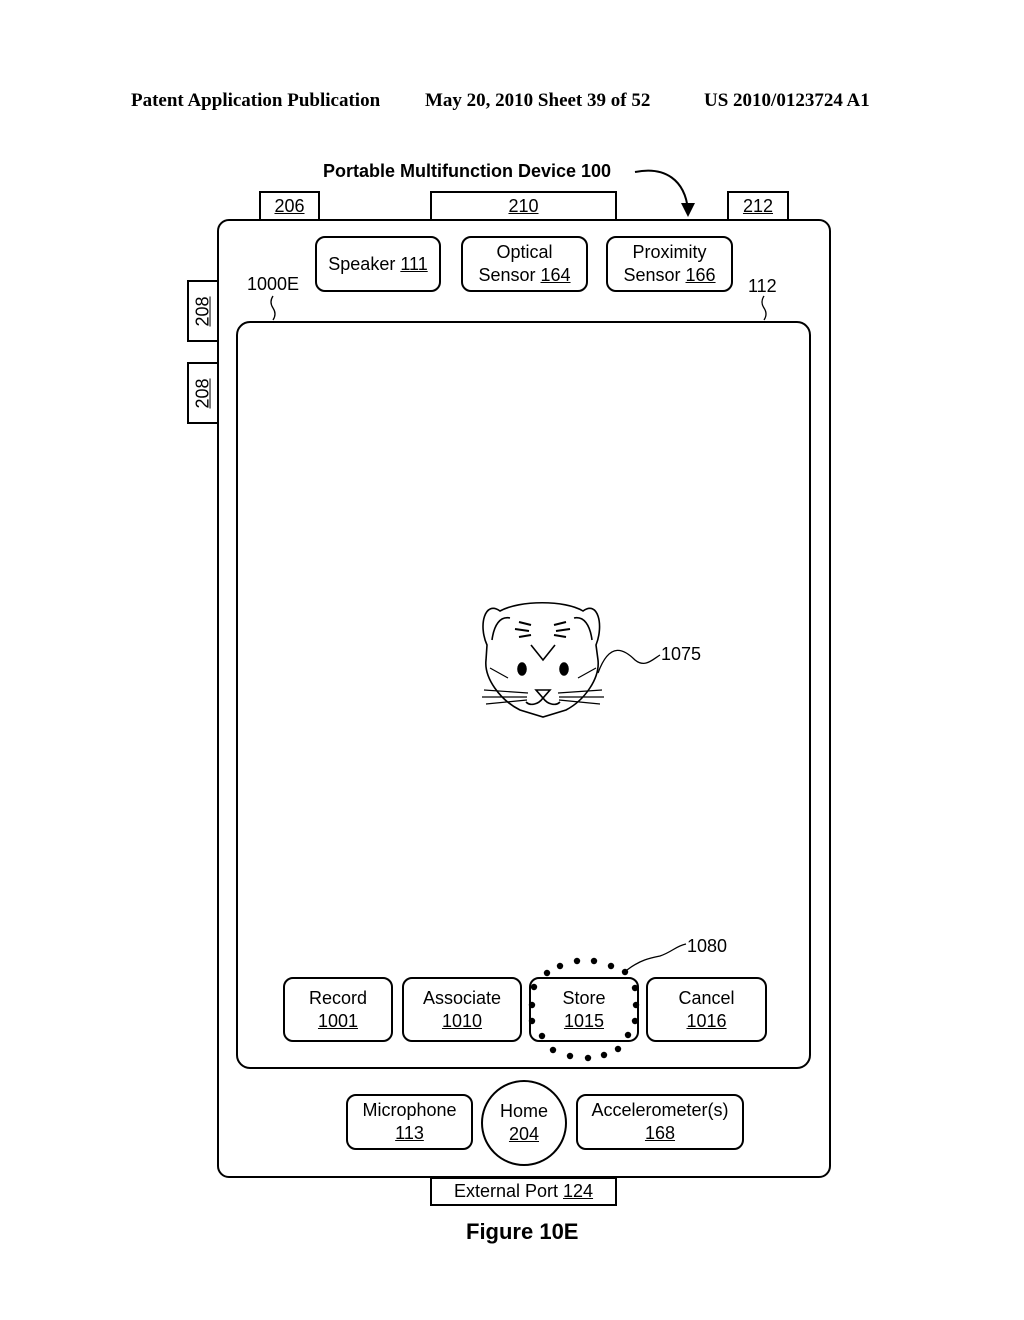 The height and width of the screenshot is (1320, 1024). I want to click on store-highlight-ring, so click(584, 1009).